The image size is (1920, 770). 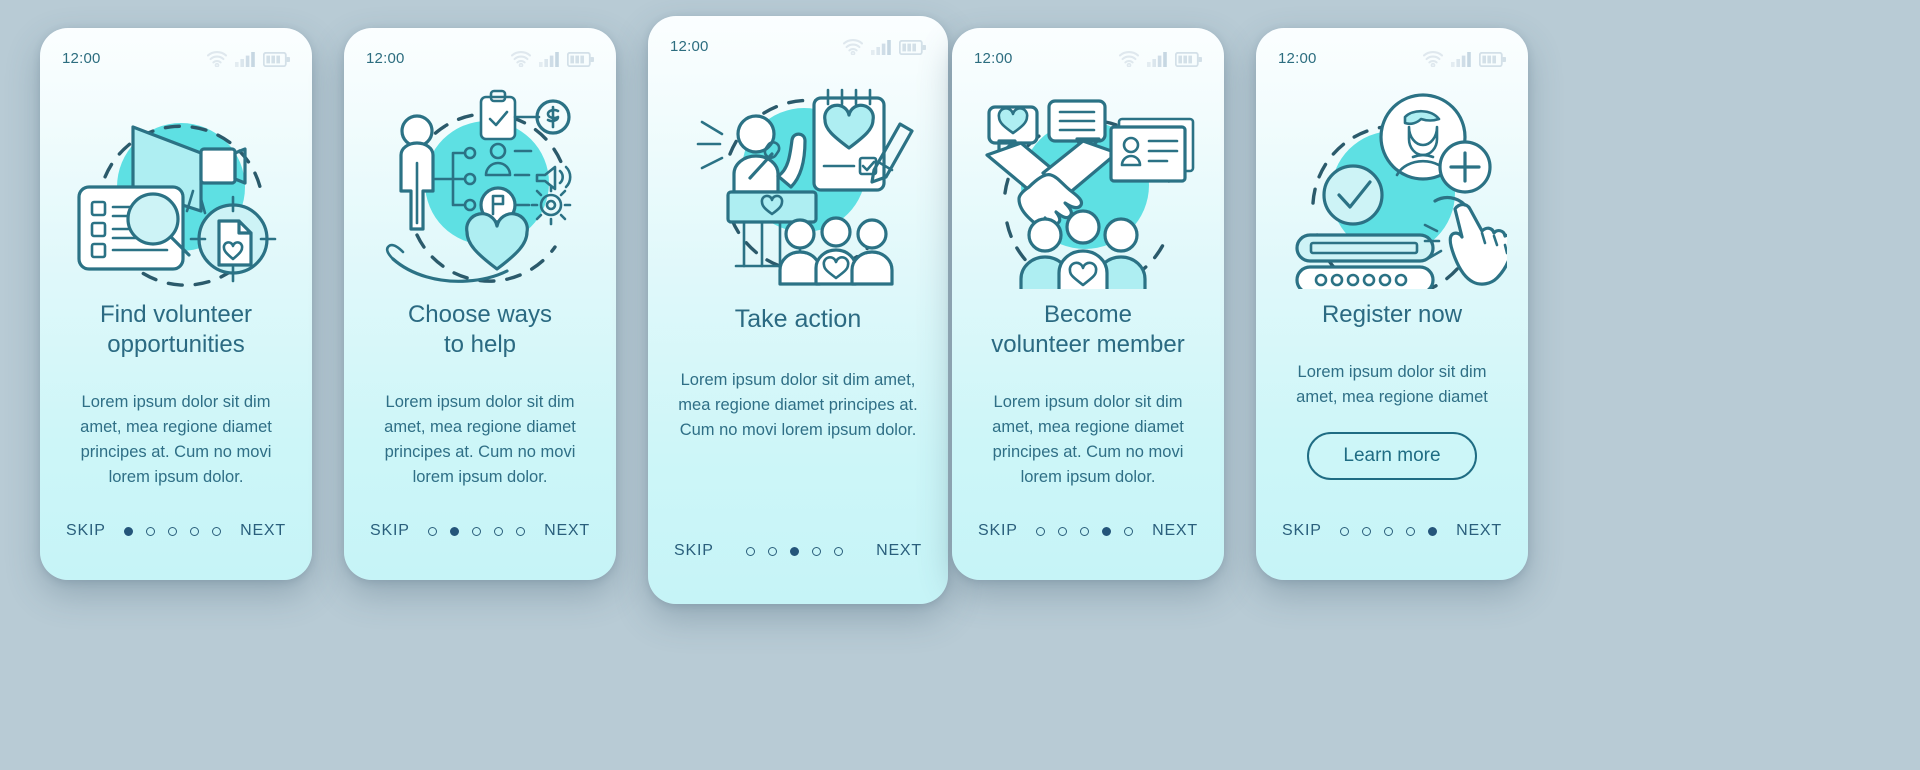 I want to click on page-title: Take action, so click(x=798, y=319).